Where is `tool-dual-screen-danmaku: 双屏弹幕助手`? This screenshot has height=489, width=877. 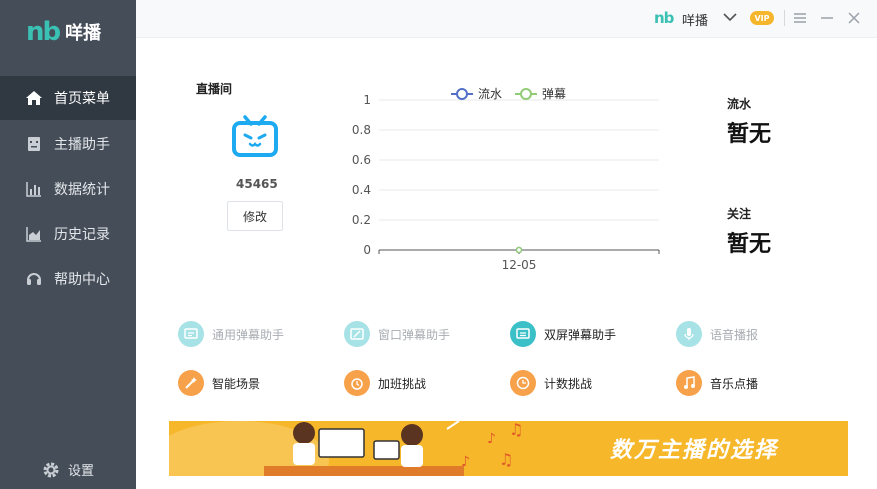 tool-dual-screen-danmaku: 双屏弹幕助手 is located at coordinates (563, 334).